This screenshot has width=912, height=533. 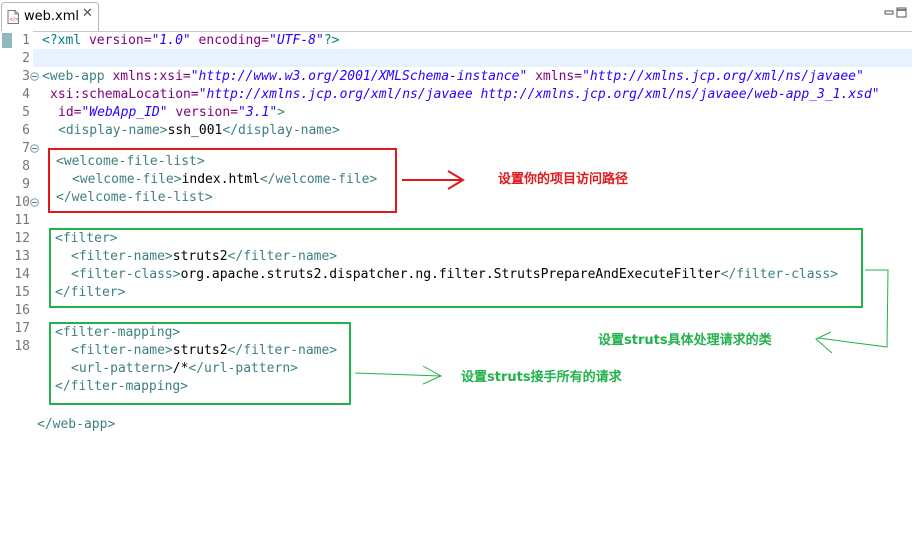 What do you see at coordinates (852, 311) in the screenshot?
I see `green-bracket-arrow-icon` at bounding box center [852, 311].